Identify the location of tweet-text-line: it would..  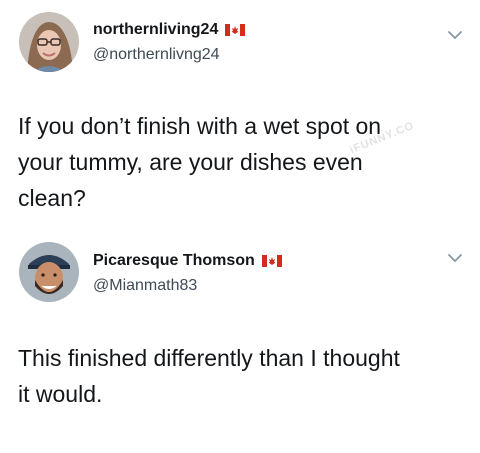
(60, 394).